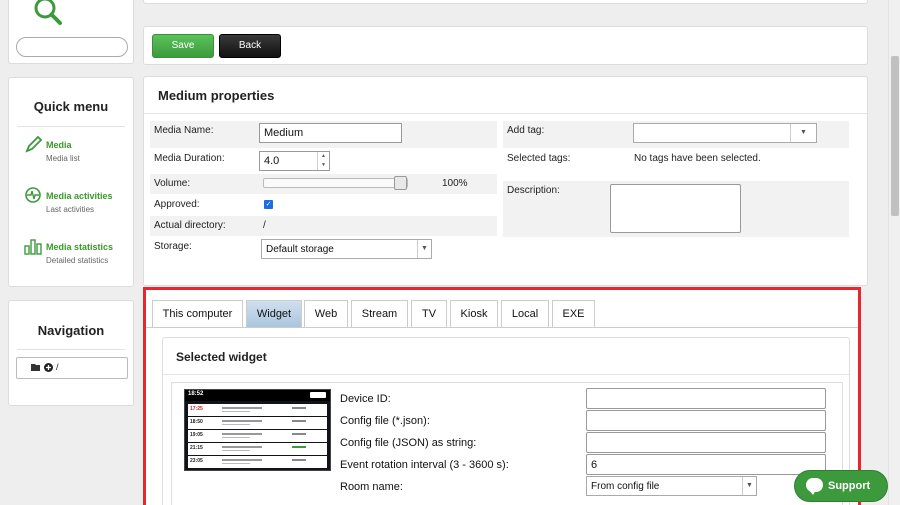 Image resolution: width=900 pixels, height=505 pixels. I want to click on support-button: Support, so click(841, 486).